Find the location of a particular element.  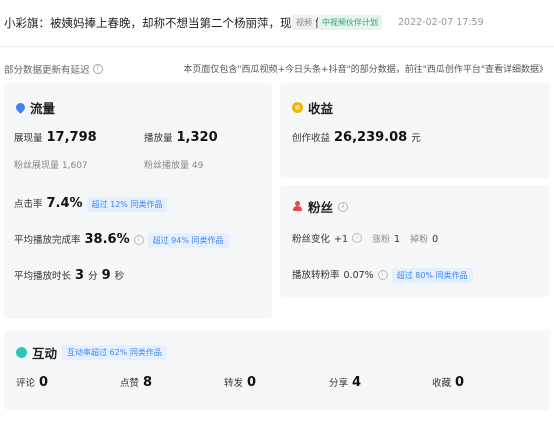

fan-impressions: 粉丝展现量 1,607 is located at coordinates (51, 164).